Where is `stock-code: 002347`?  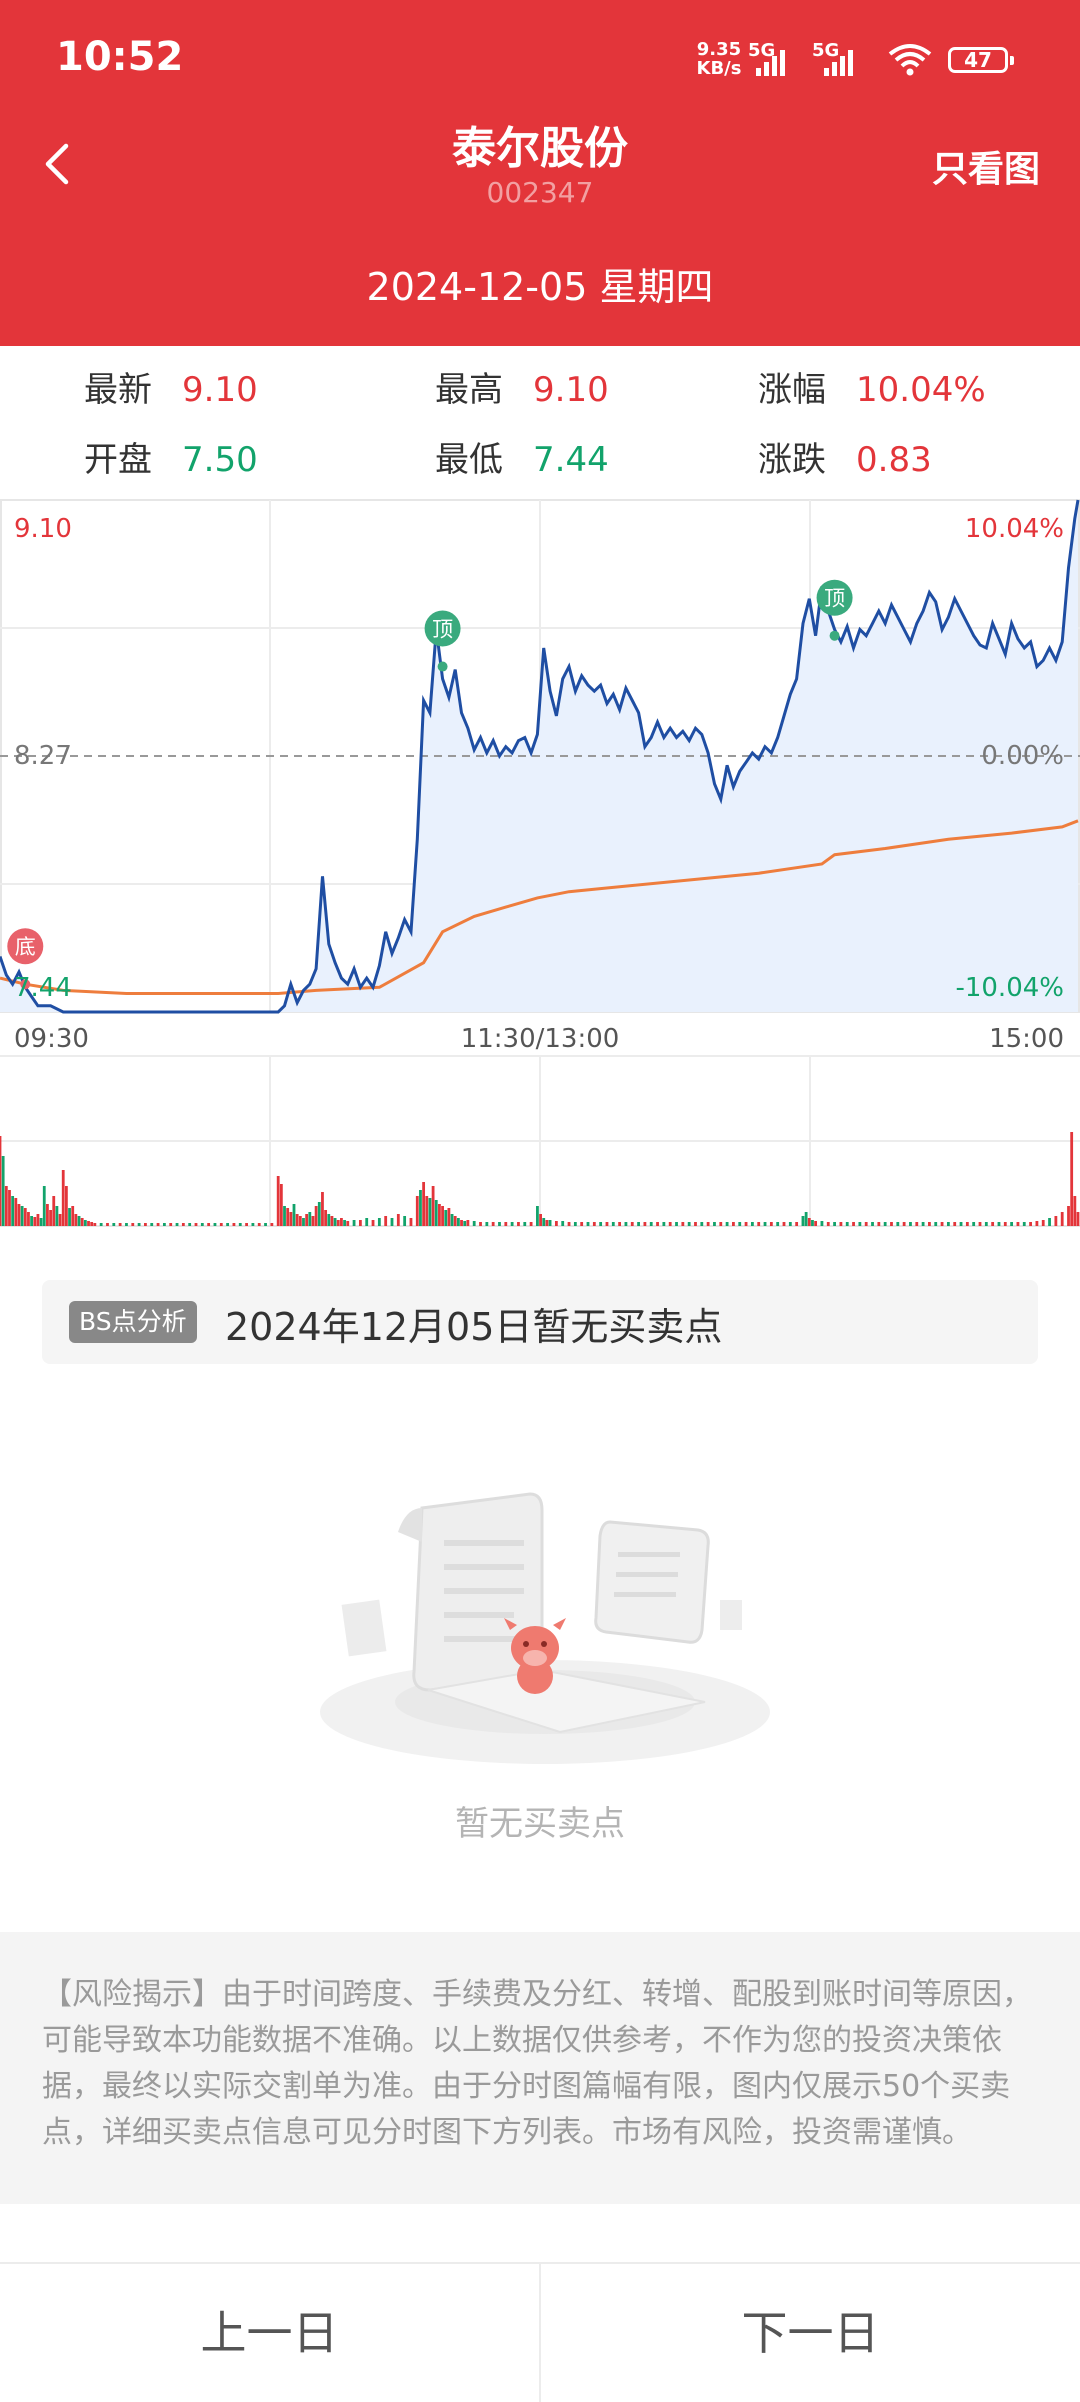 stock-code: 002347 is located at coordinates (540, 192).